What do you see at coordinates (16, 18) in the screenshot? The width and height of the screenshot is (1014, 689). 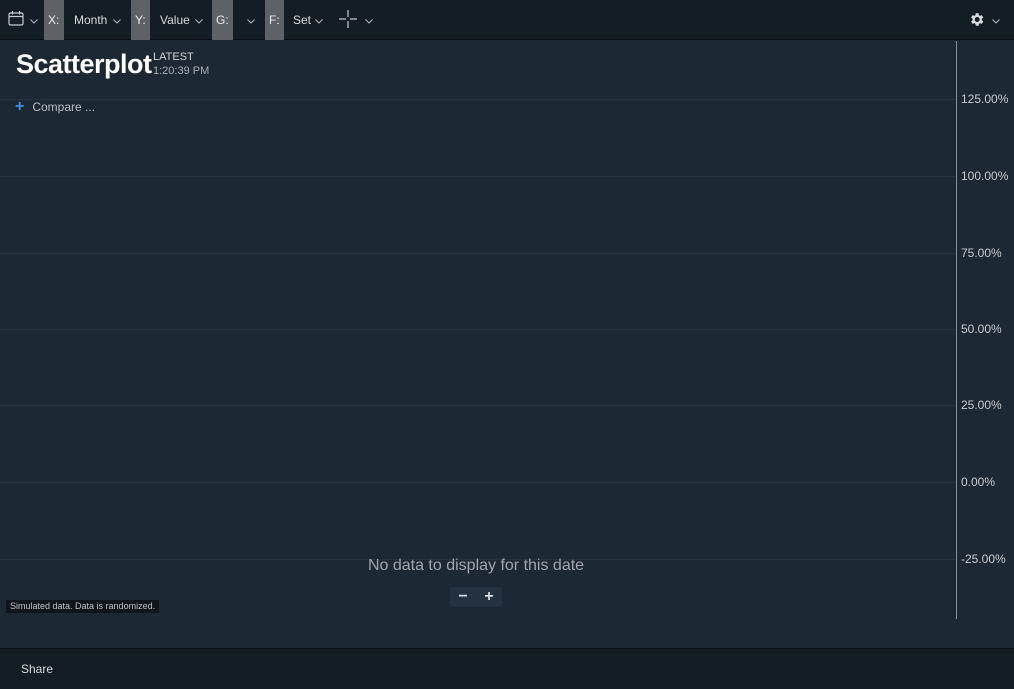 I see `calendar-icon` at bounding box center [16, 18].